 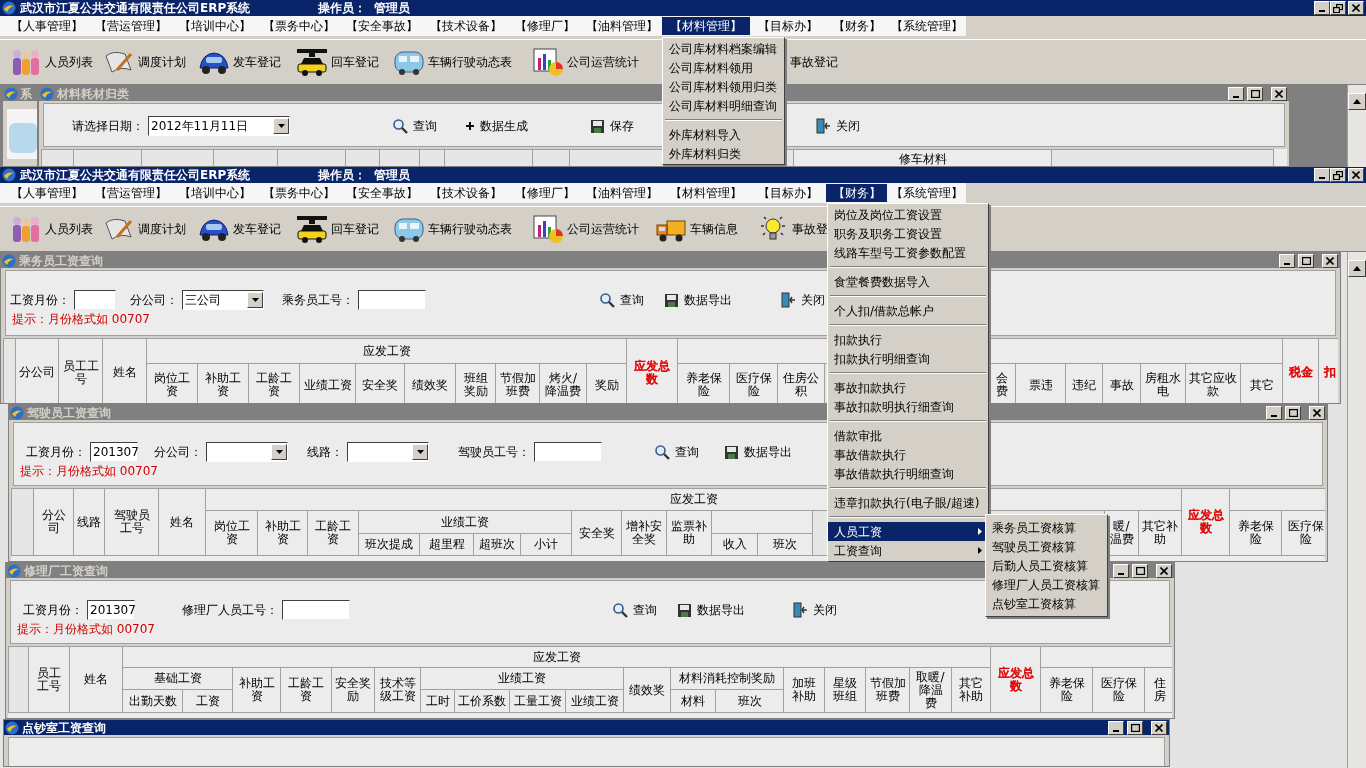 I want to click on field-label: 驾驶员工号：, so click(x=494, y=452).